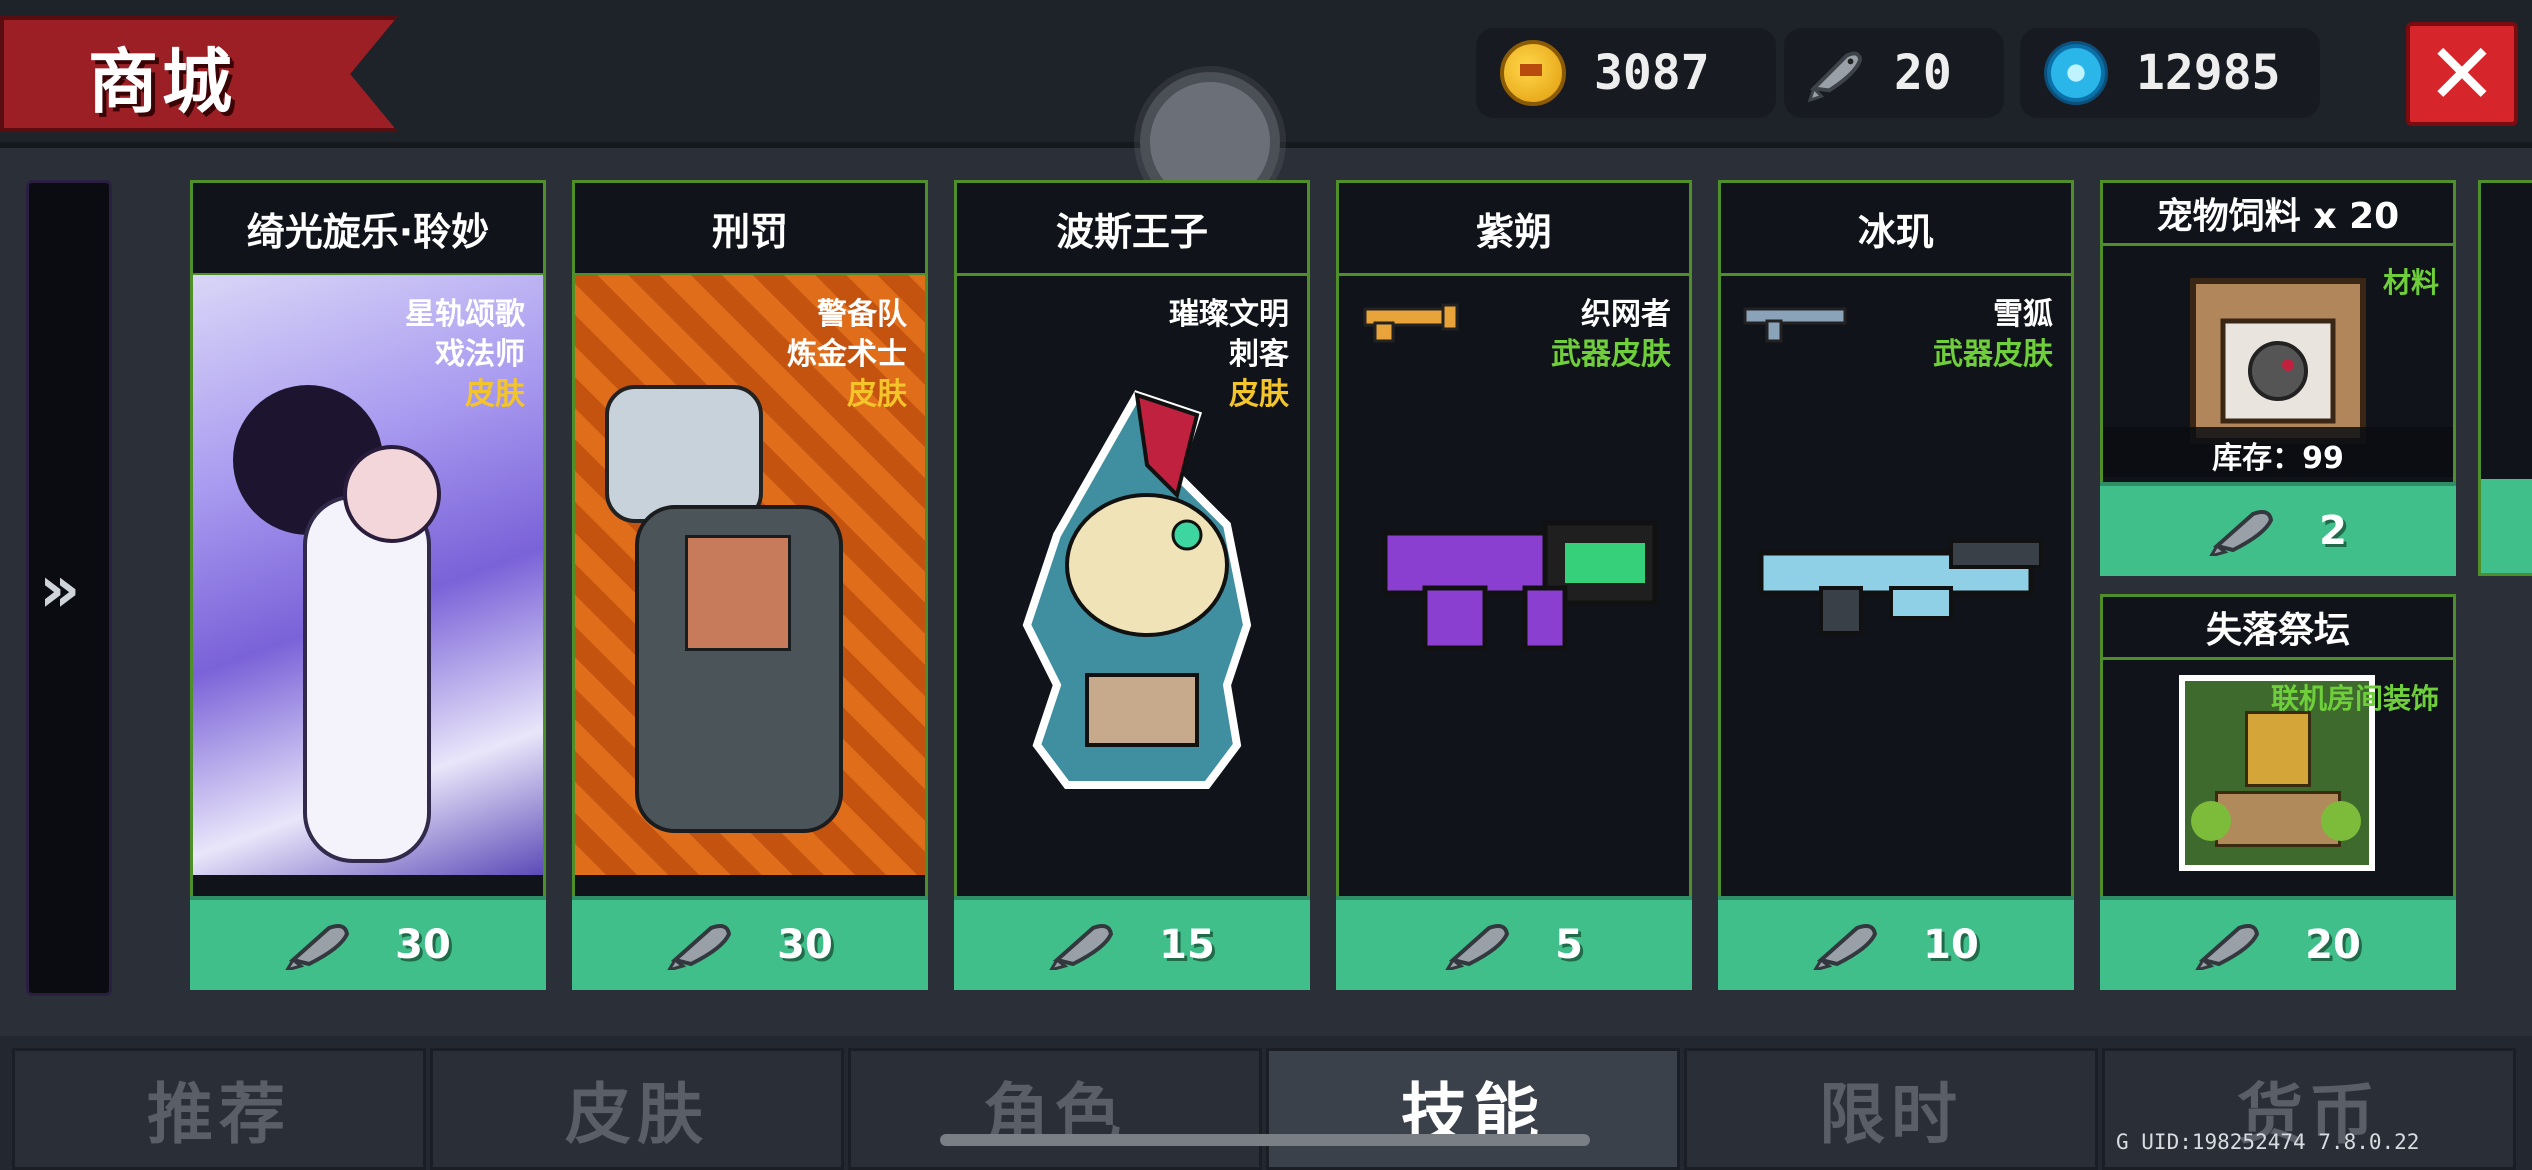  What do you see at coordinates (1891, 1109) in the screenshot?
I see `tab-limited: 限时` at bounding box center [1891, 1109].